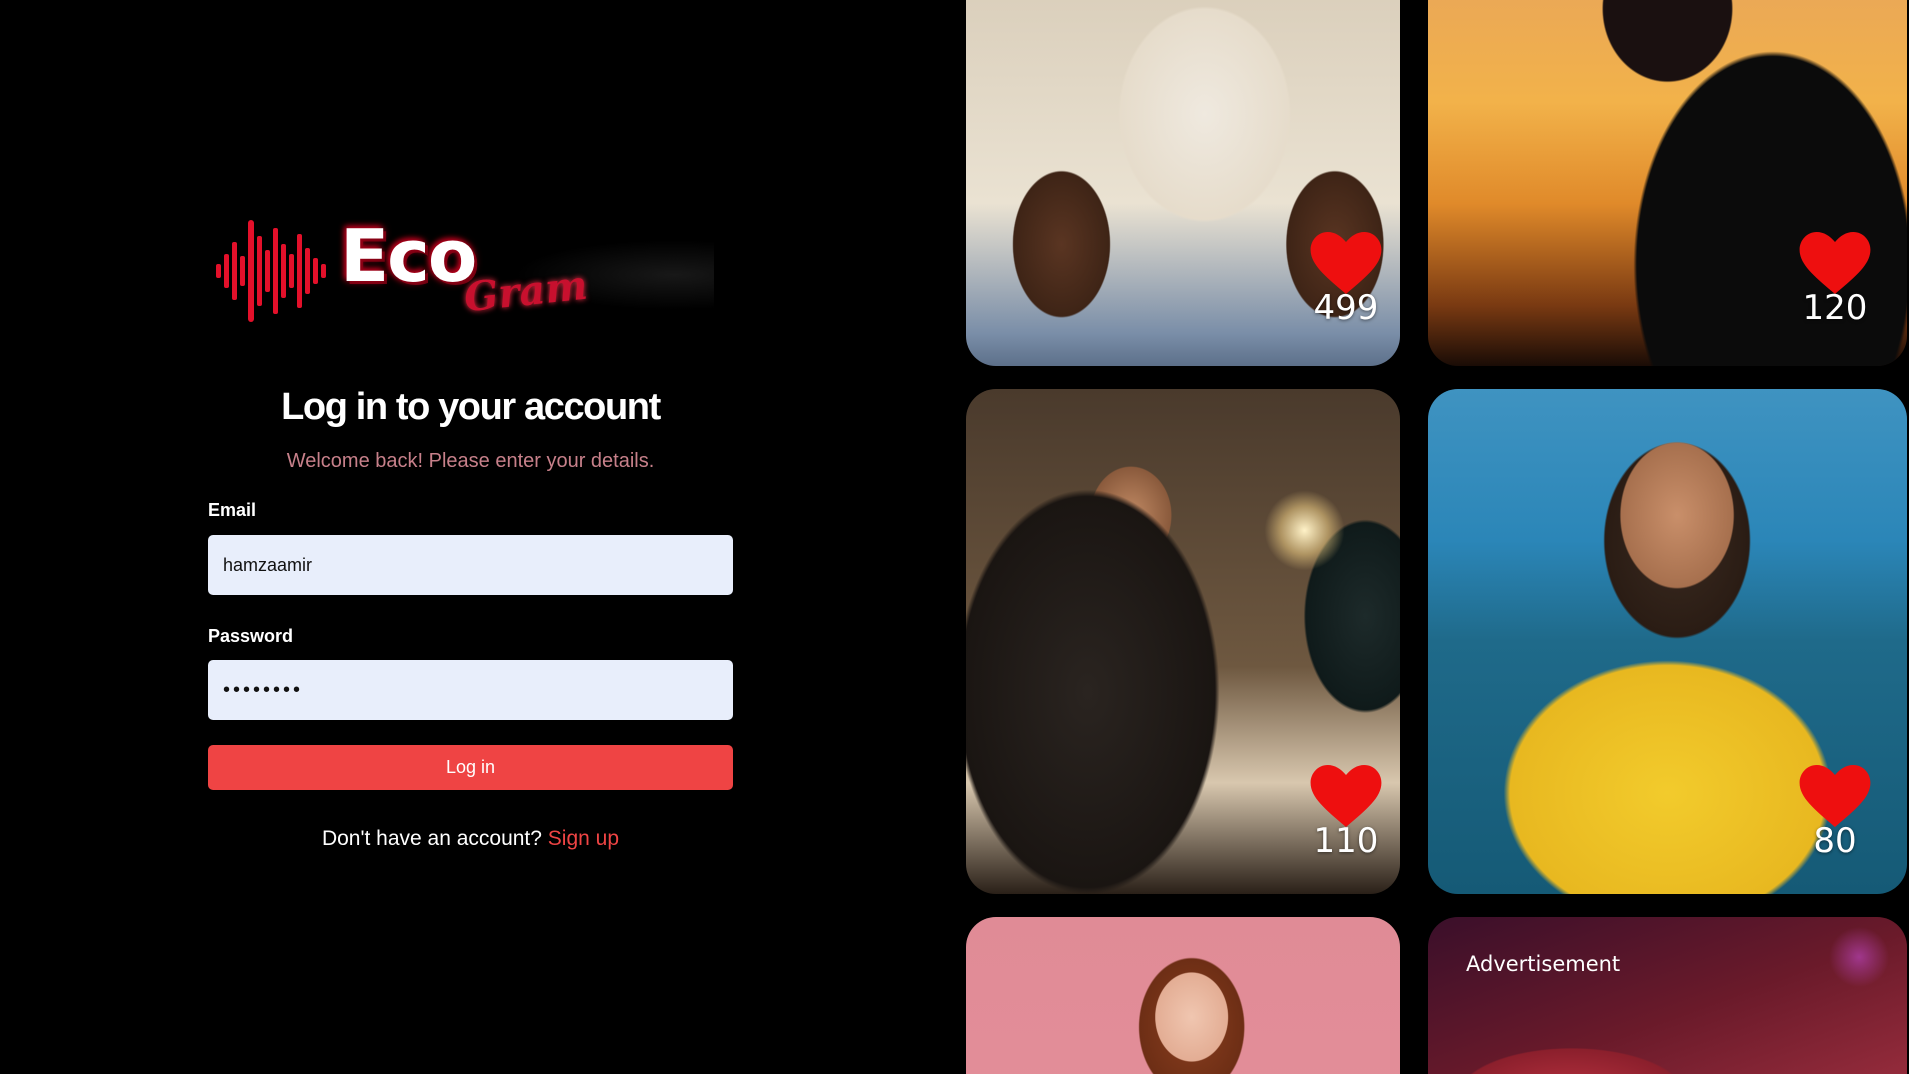  What do you see at coordinates (1346, 841) in the screenshot?
I see `like-count: 110` at bounding box center [1346, 841].